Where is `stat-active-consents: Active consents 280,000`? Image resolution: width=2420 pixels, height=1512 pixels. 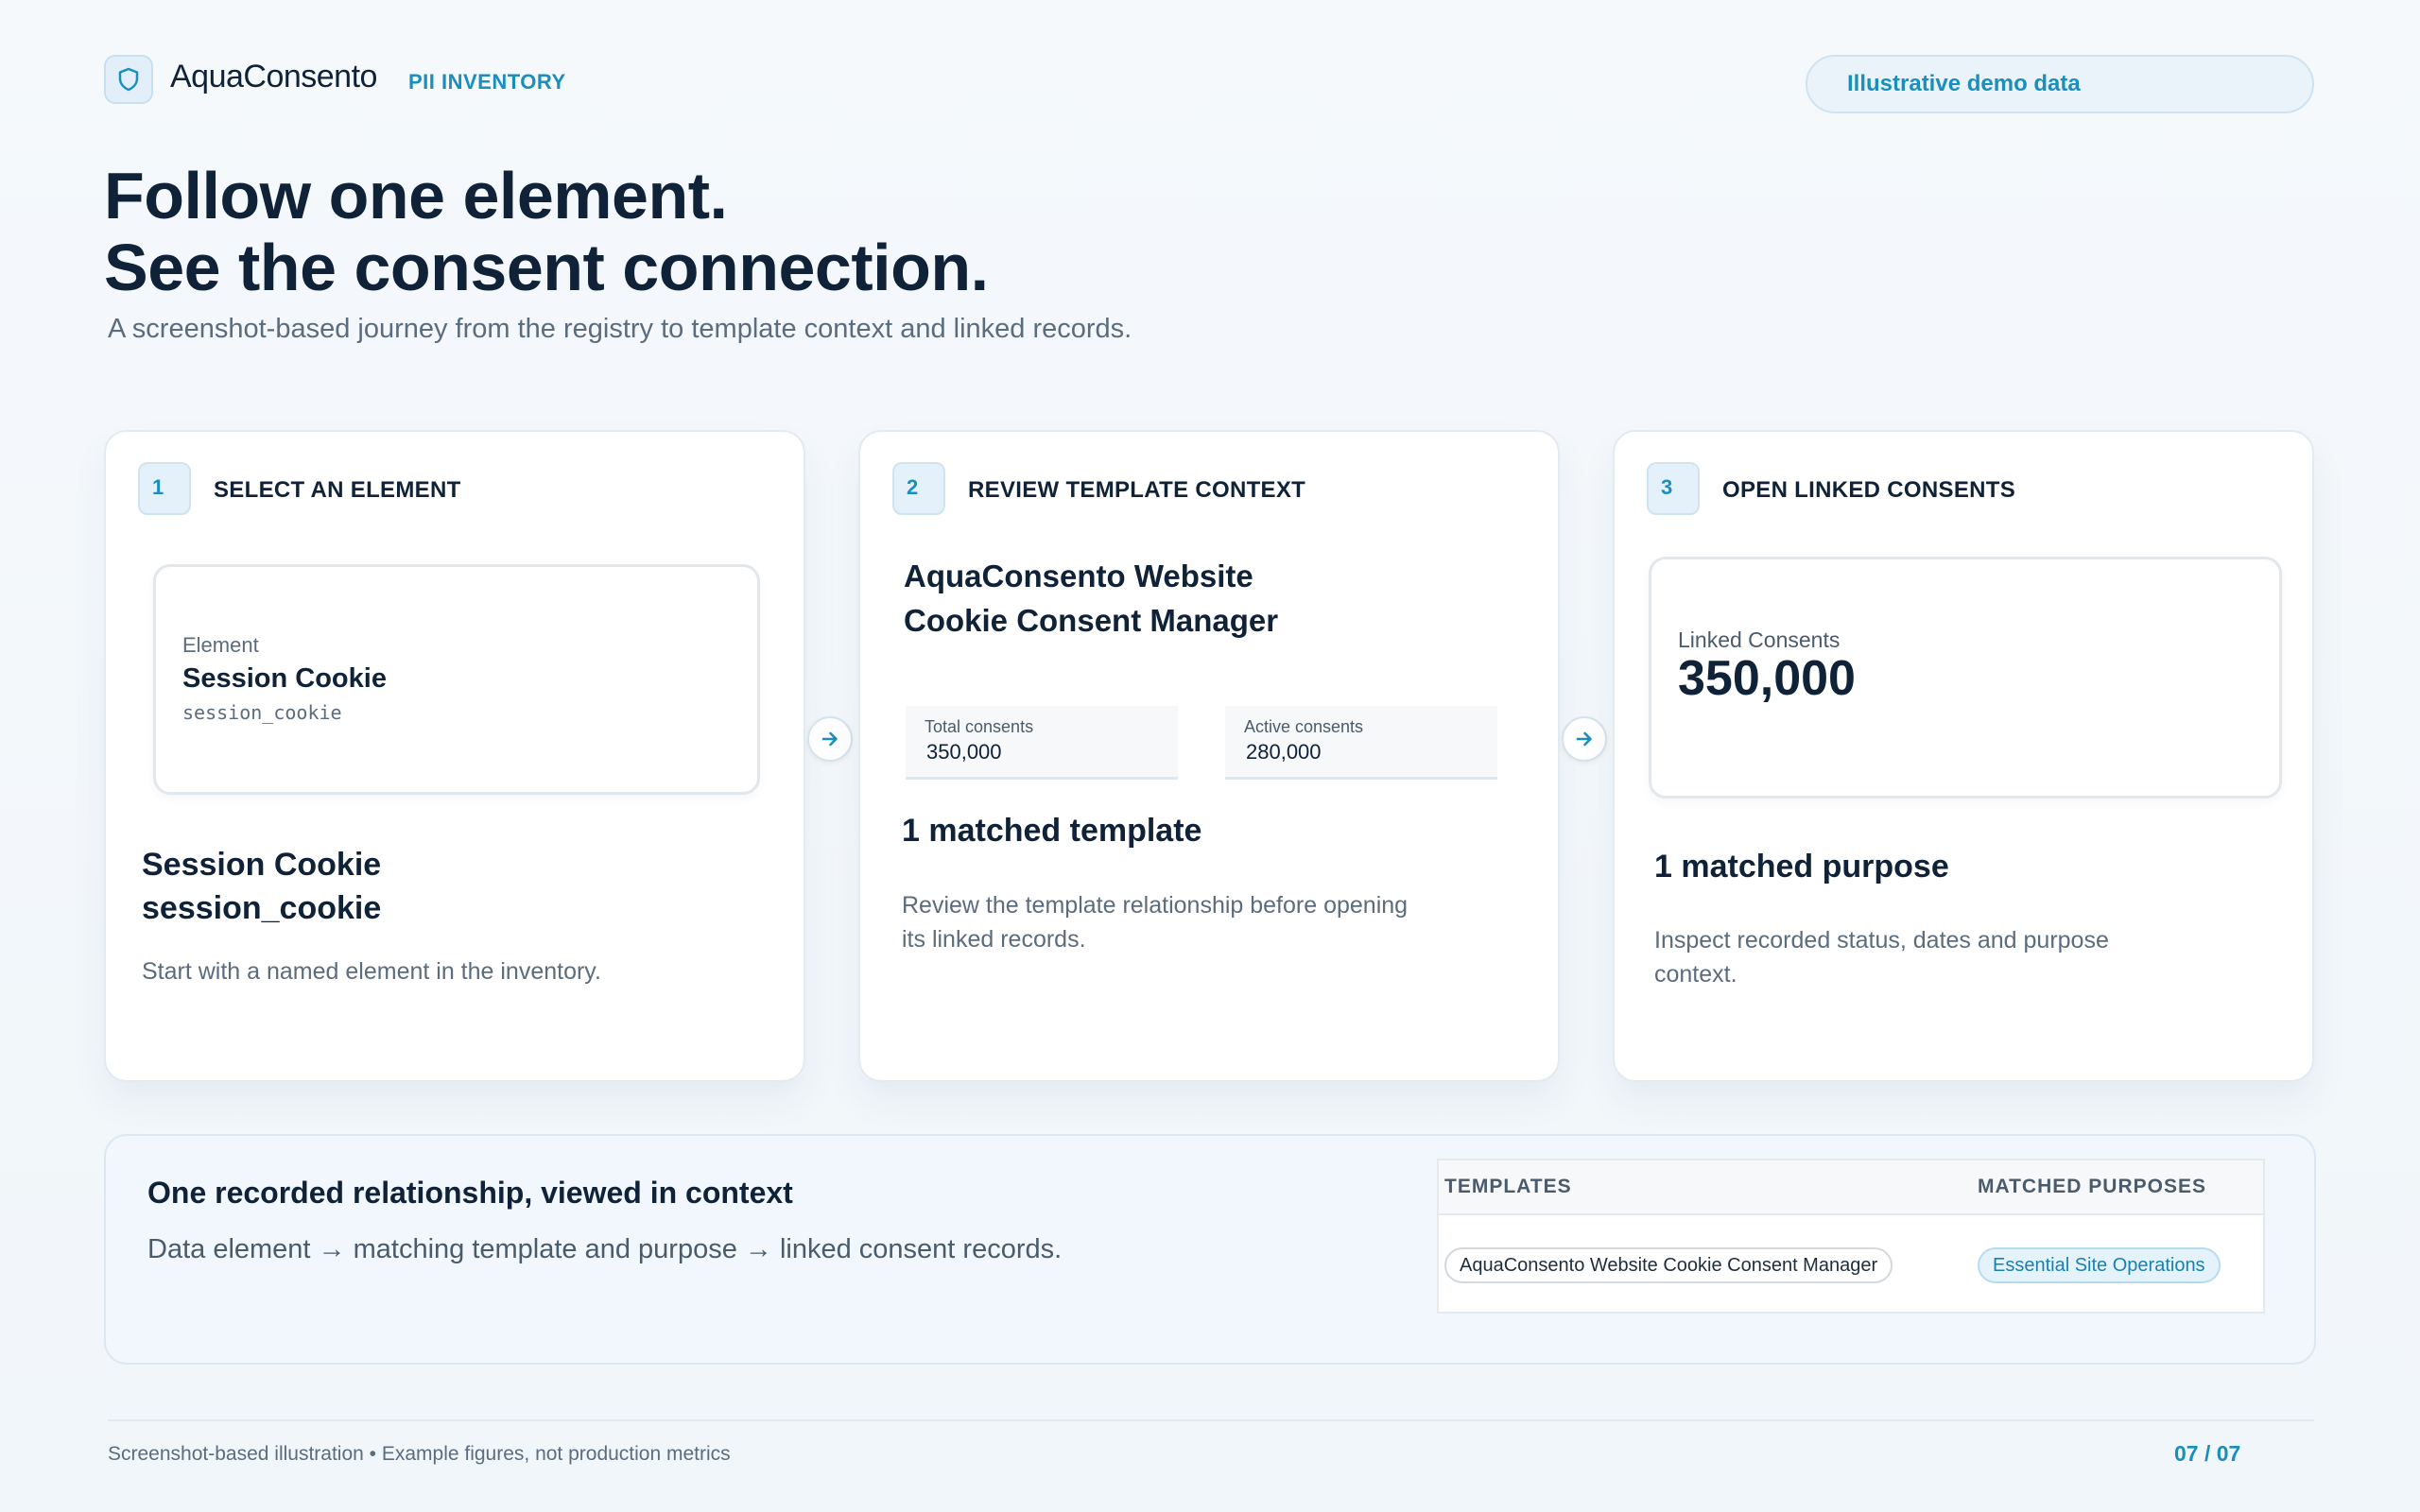 stat-active-consents: Active consents 280,000 is located at coordinates (1361, 743).